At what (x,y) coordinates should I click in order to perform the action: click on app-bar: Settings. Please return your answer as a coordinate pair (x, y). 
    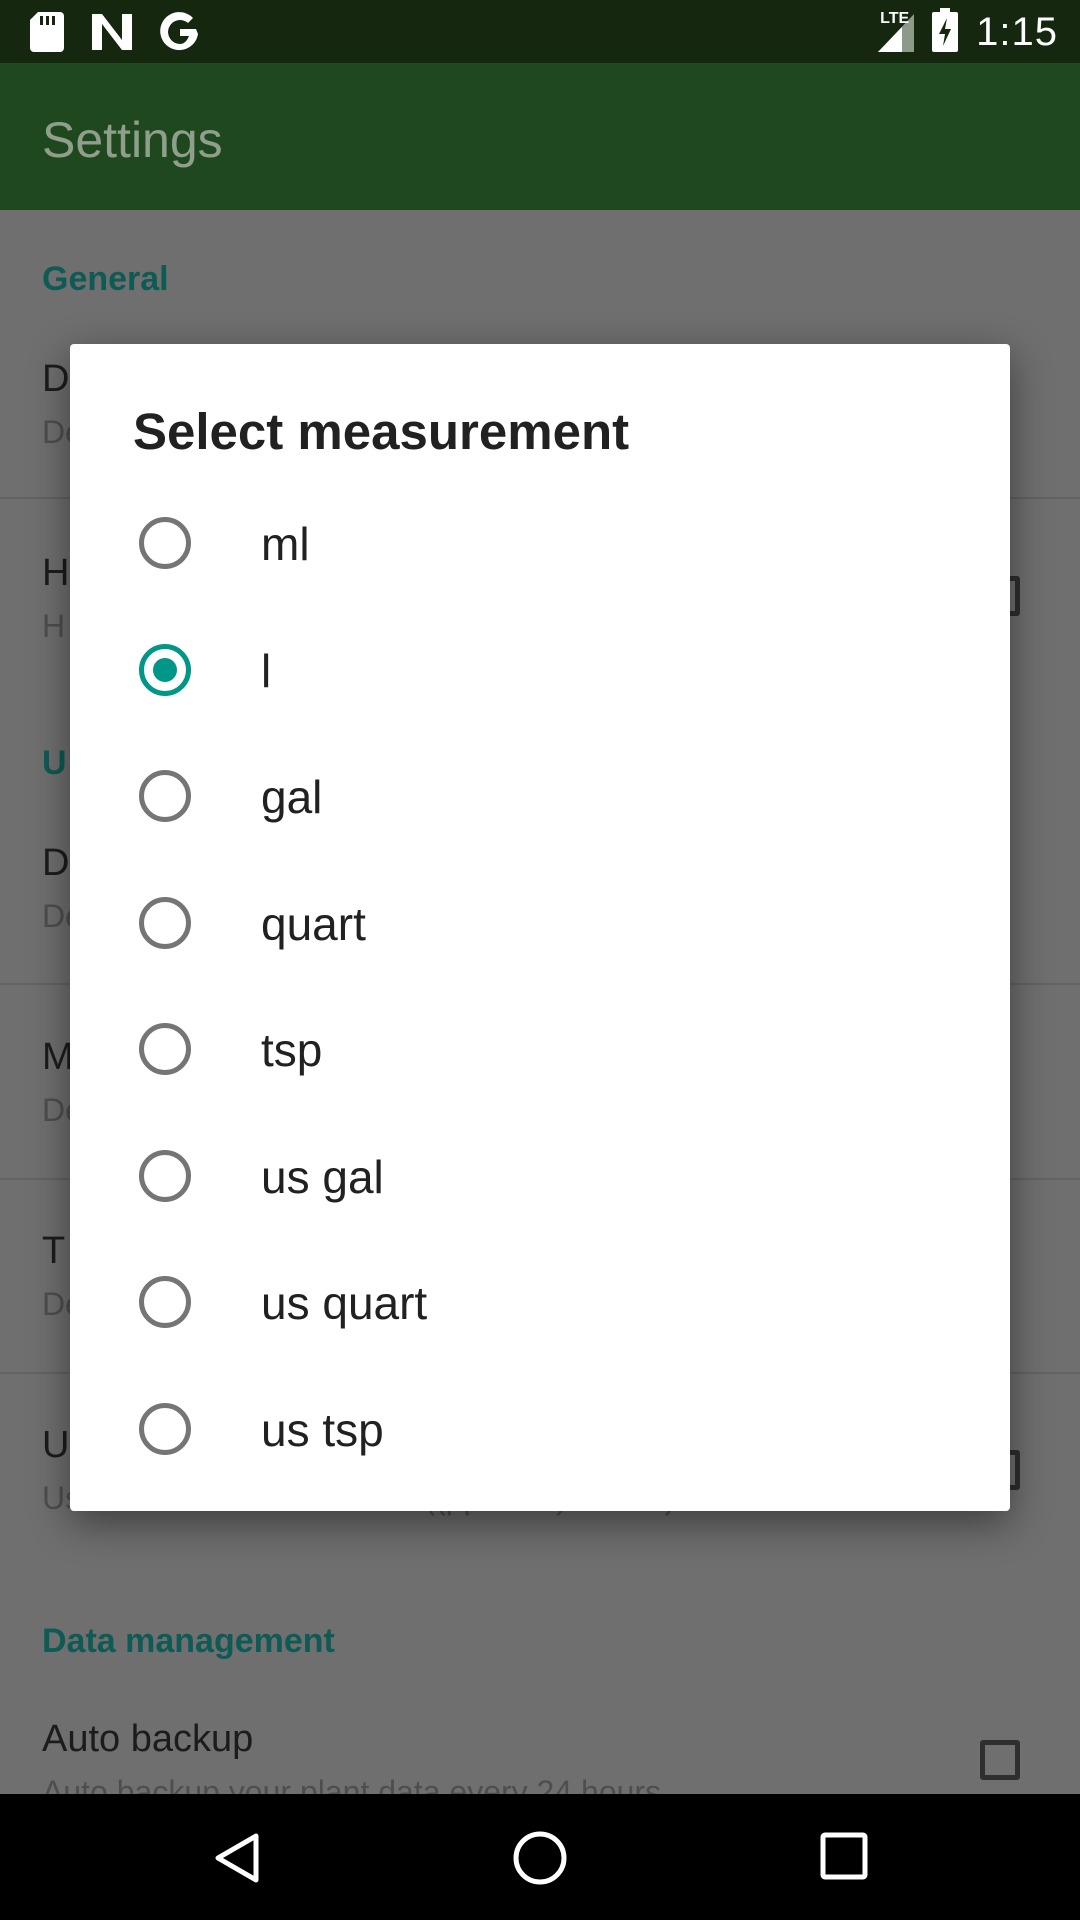
    Looking at the image, I should click on (540, 136).